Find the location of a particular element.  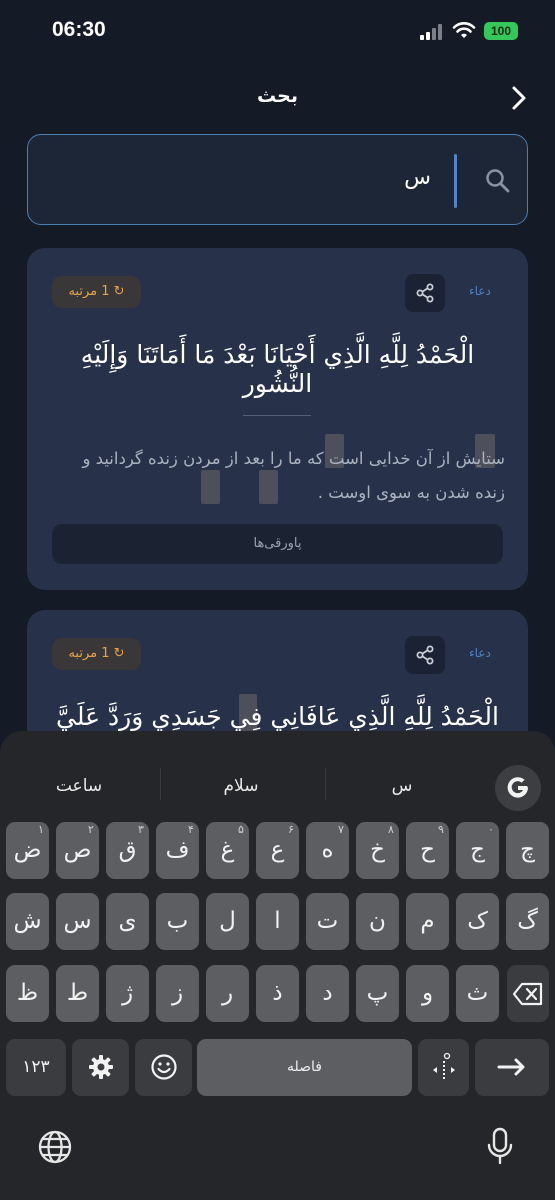

space-key: فاصله is located at coordinates (304, 1067).